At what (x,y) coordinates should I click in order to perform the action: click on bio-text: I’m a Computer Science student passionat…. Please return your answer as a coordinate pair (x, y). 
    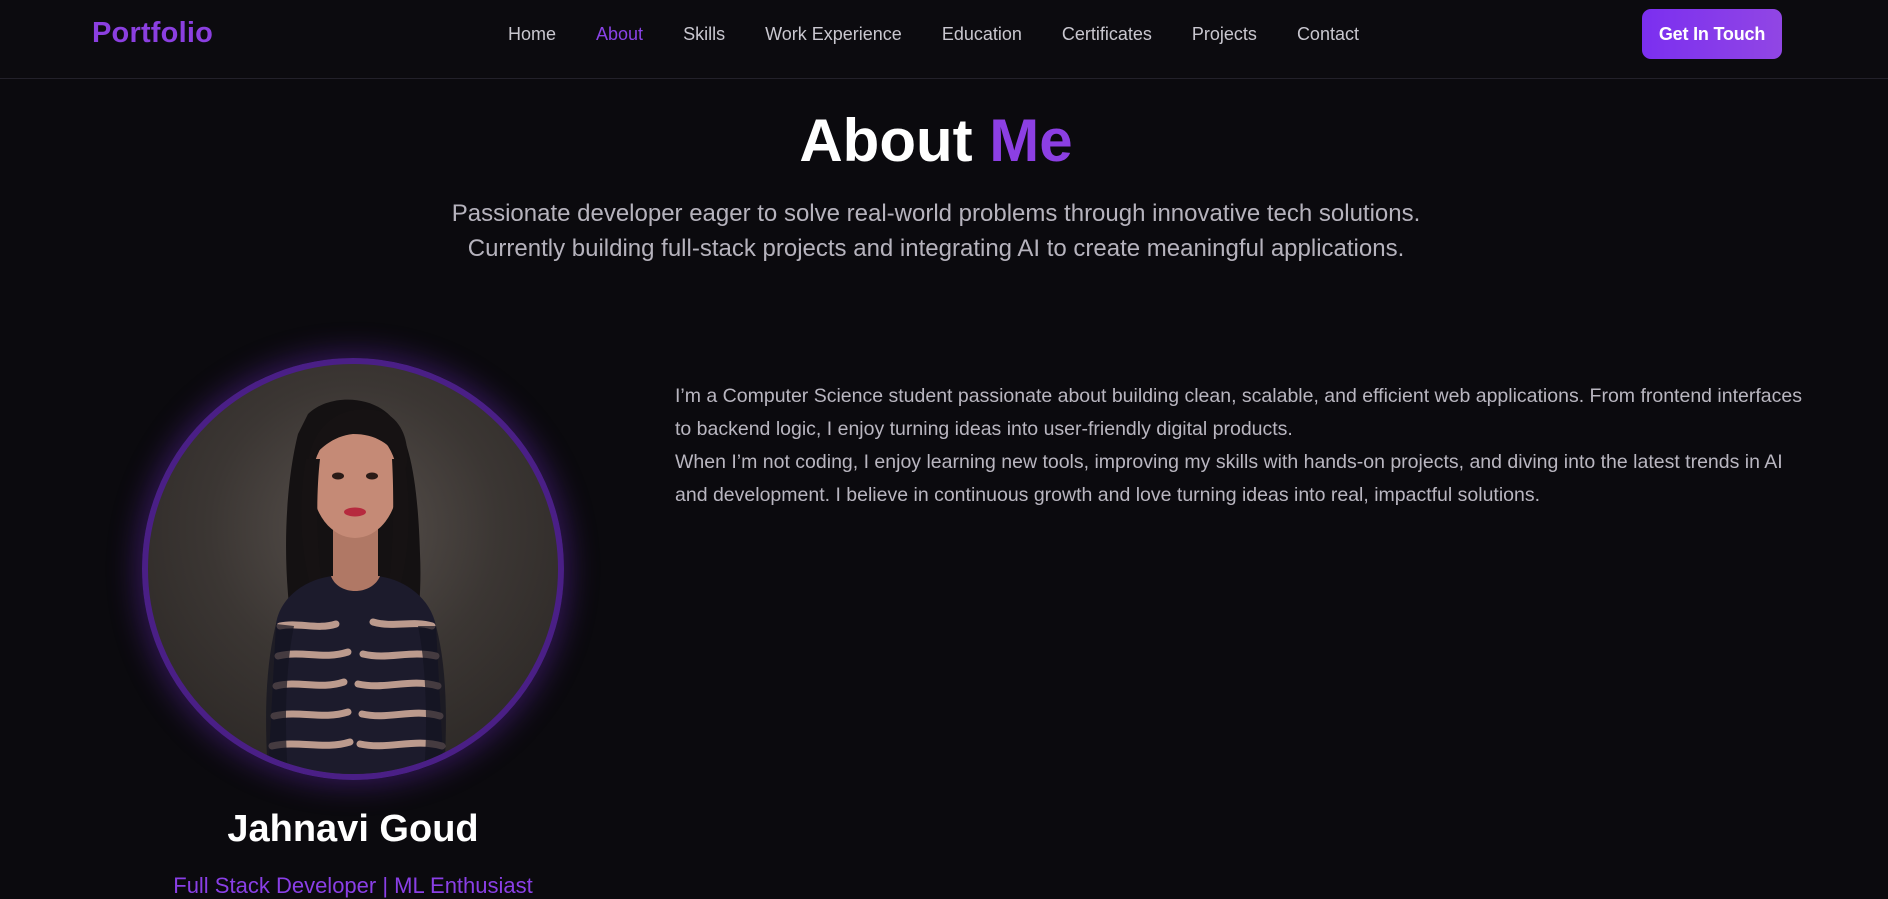
    Looking at the image, I should click on (1240, 446).